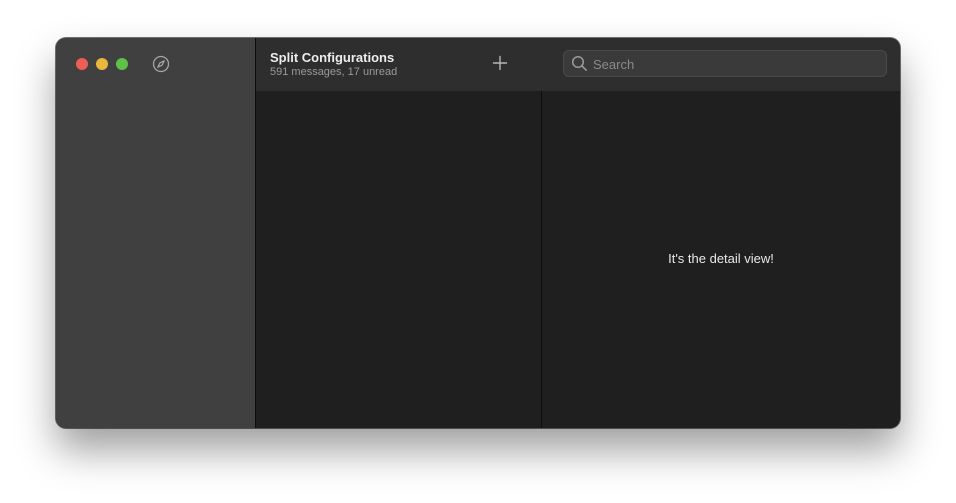  I want to click on window-subtitle: 591 messages, 17 unread, so click(334, 72).